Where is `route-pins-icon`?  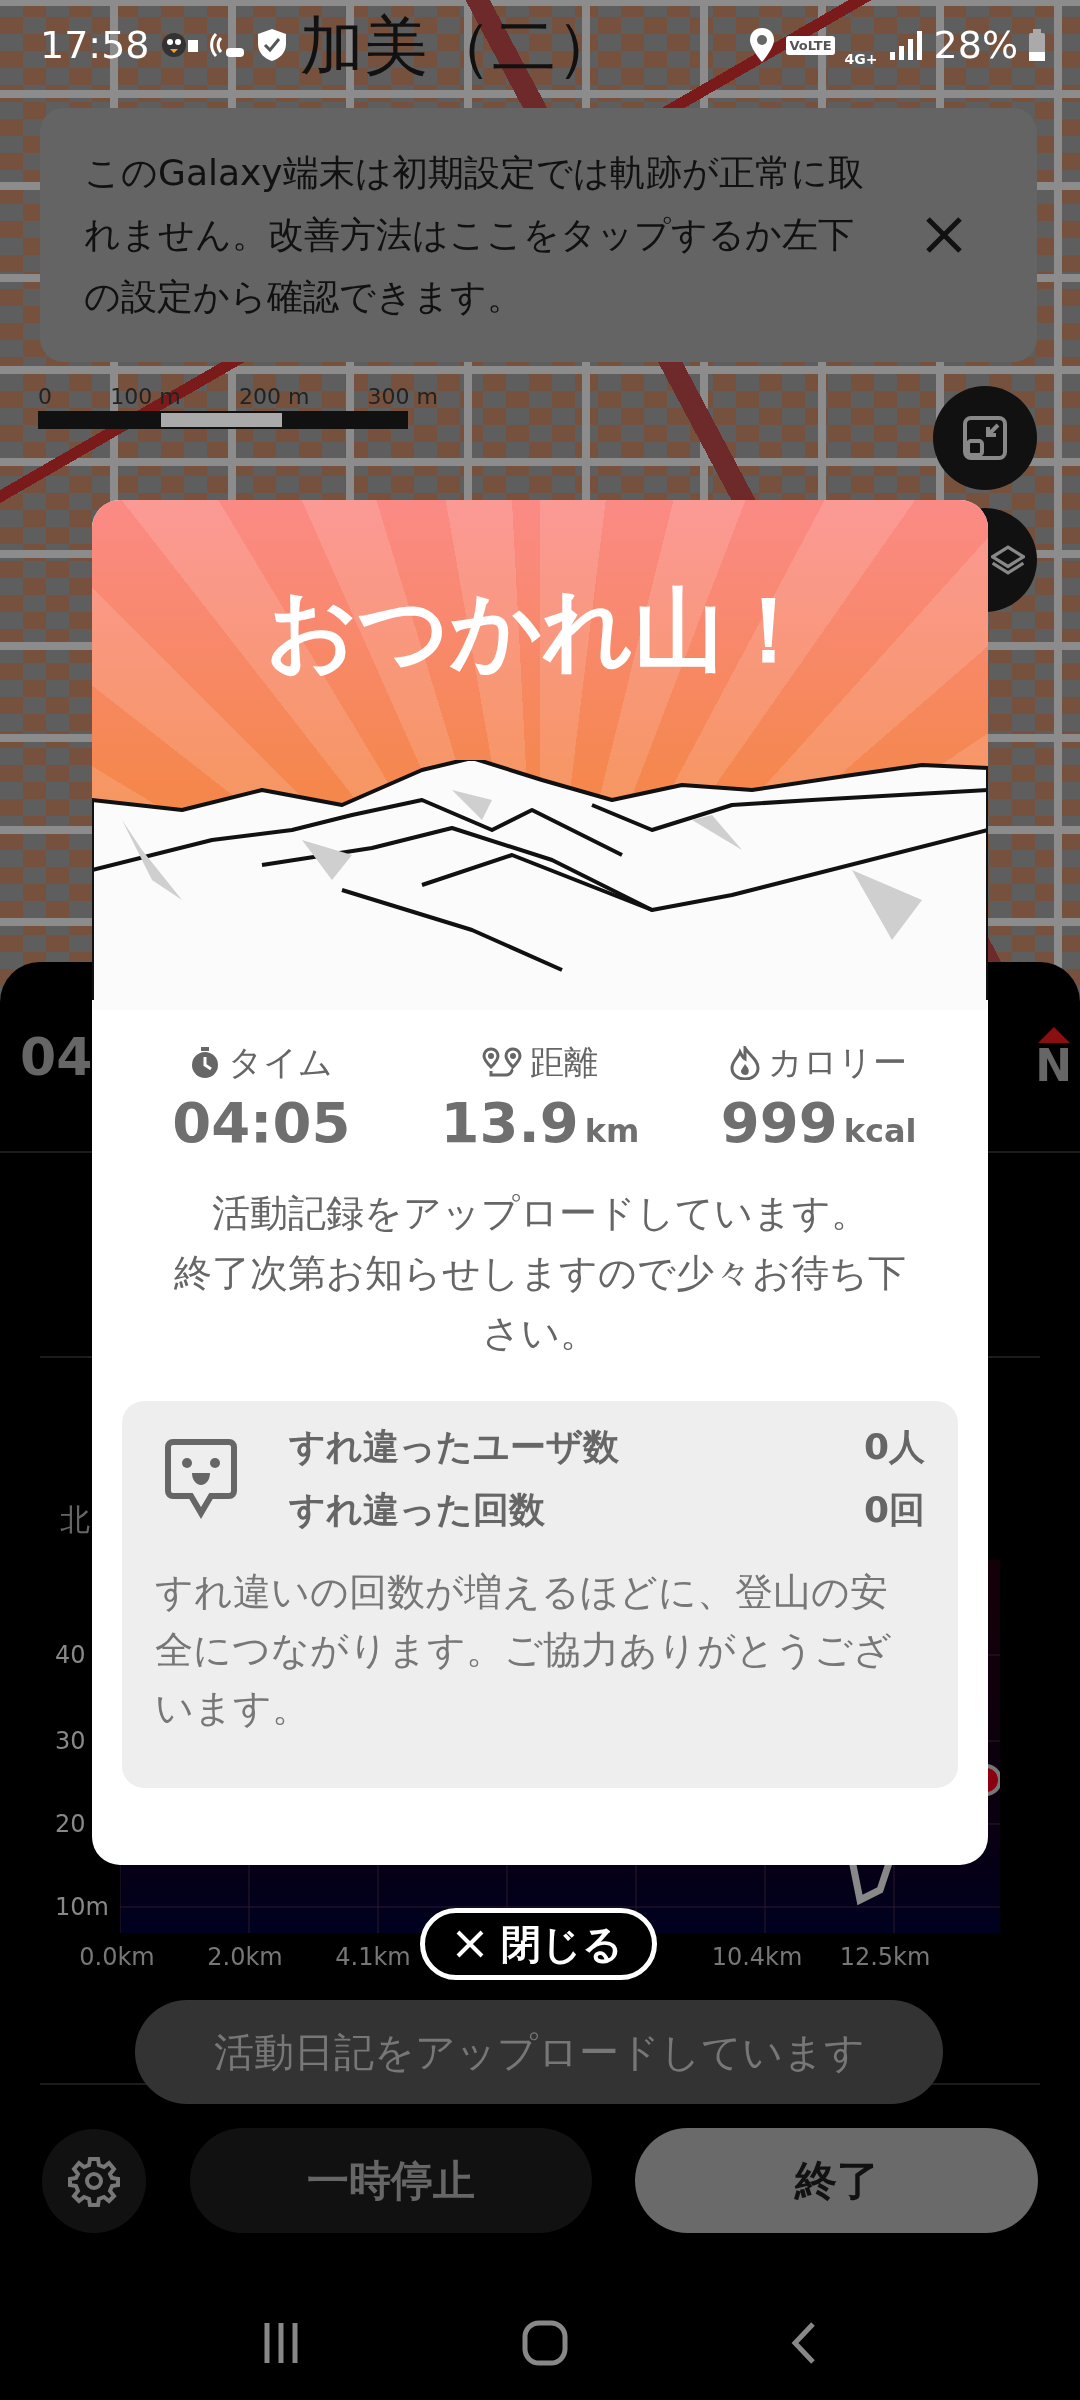
route-pins-icon is located at coordinates (502, 1063).